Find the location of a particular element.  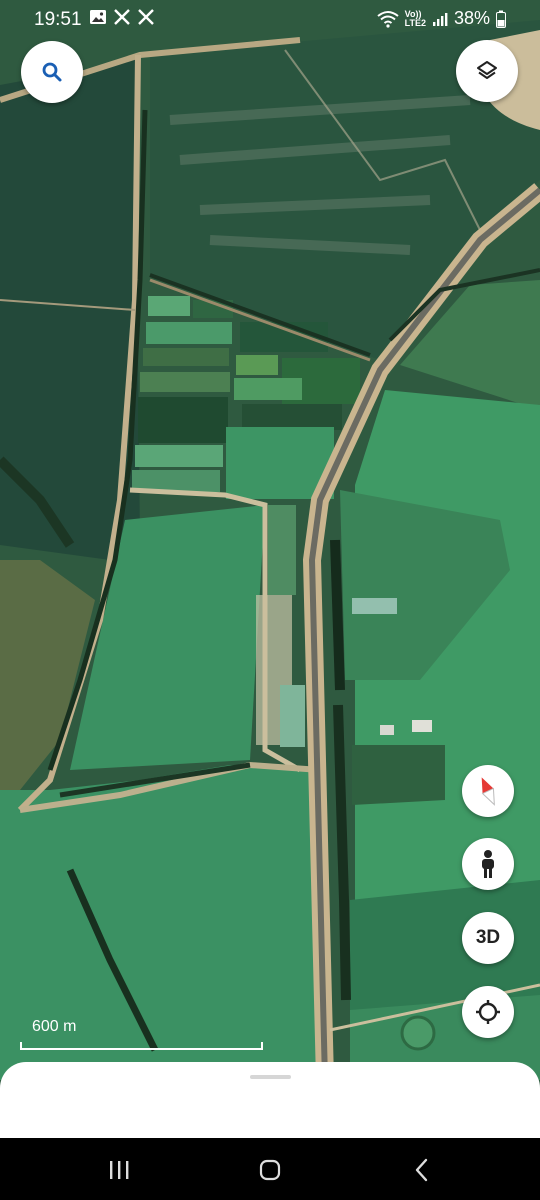

layers-icon is located at coordinates (487, 70).